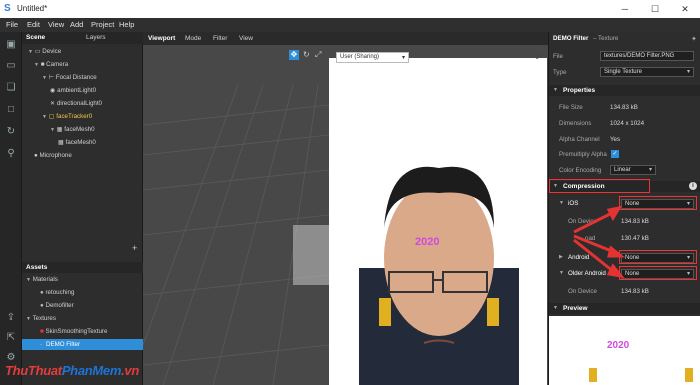 Image resolution: width=700 pixels, height=385 pixels. What do you see at coordinates (126, 24) in the screenshot?
I see `menu-help: Help` at bounding box center [126, 24].